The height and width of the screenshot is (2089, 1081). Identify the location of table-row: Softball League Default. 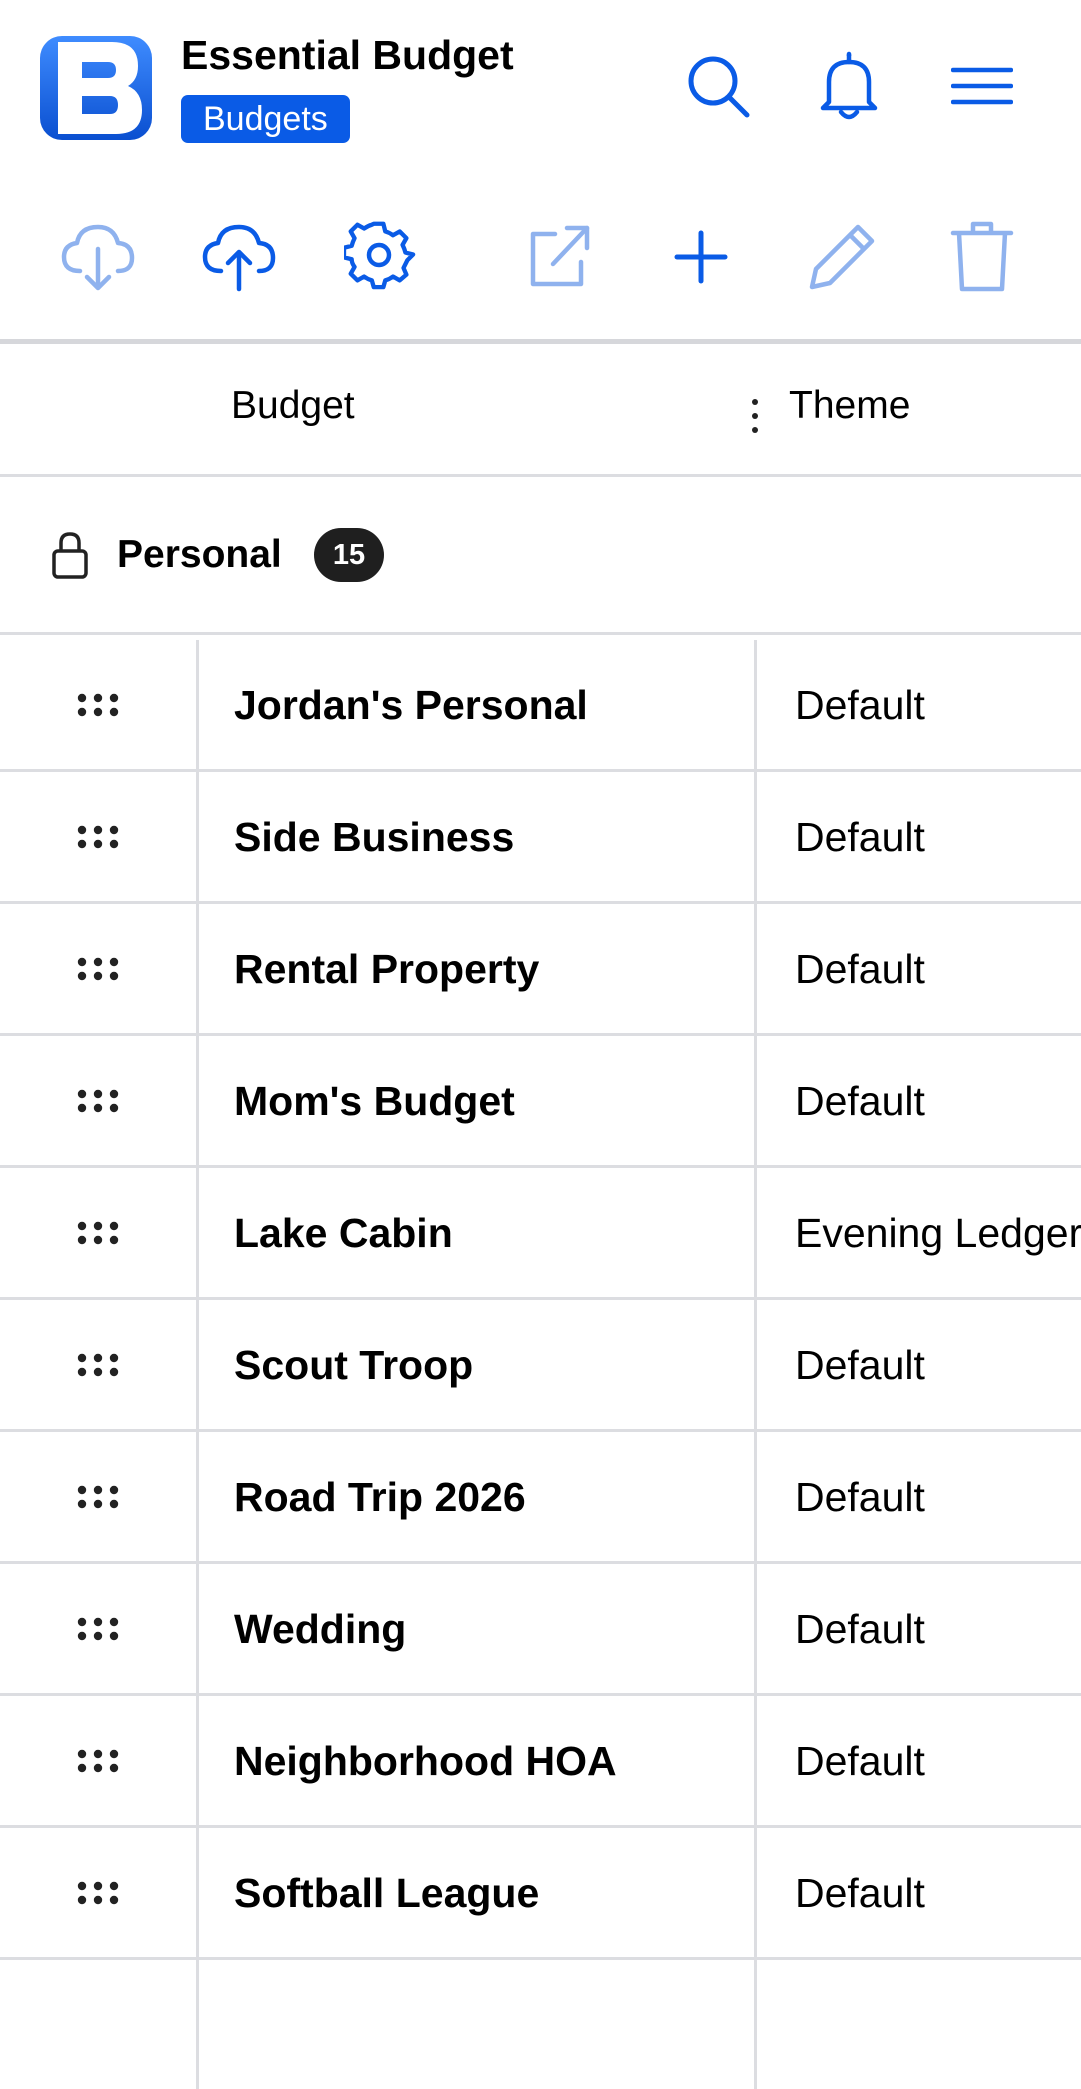
(540, 1894).